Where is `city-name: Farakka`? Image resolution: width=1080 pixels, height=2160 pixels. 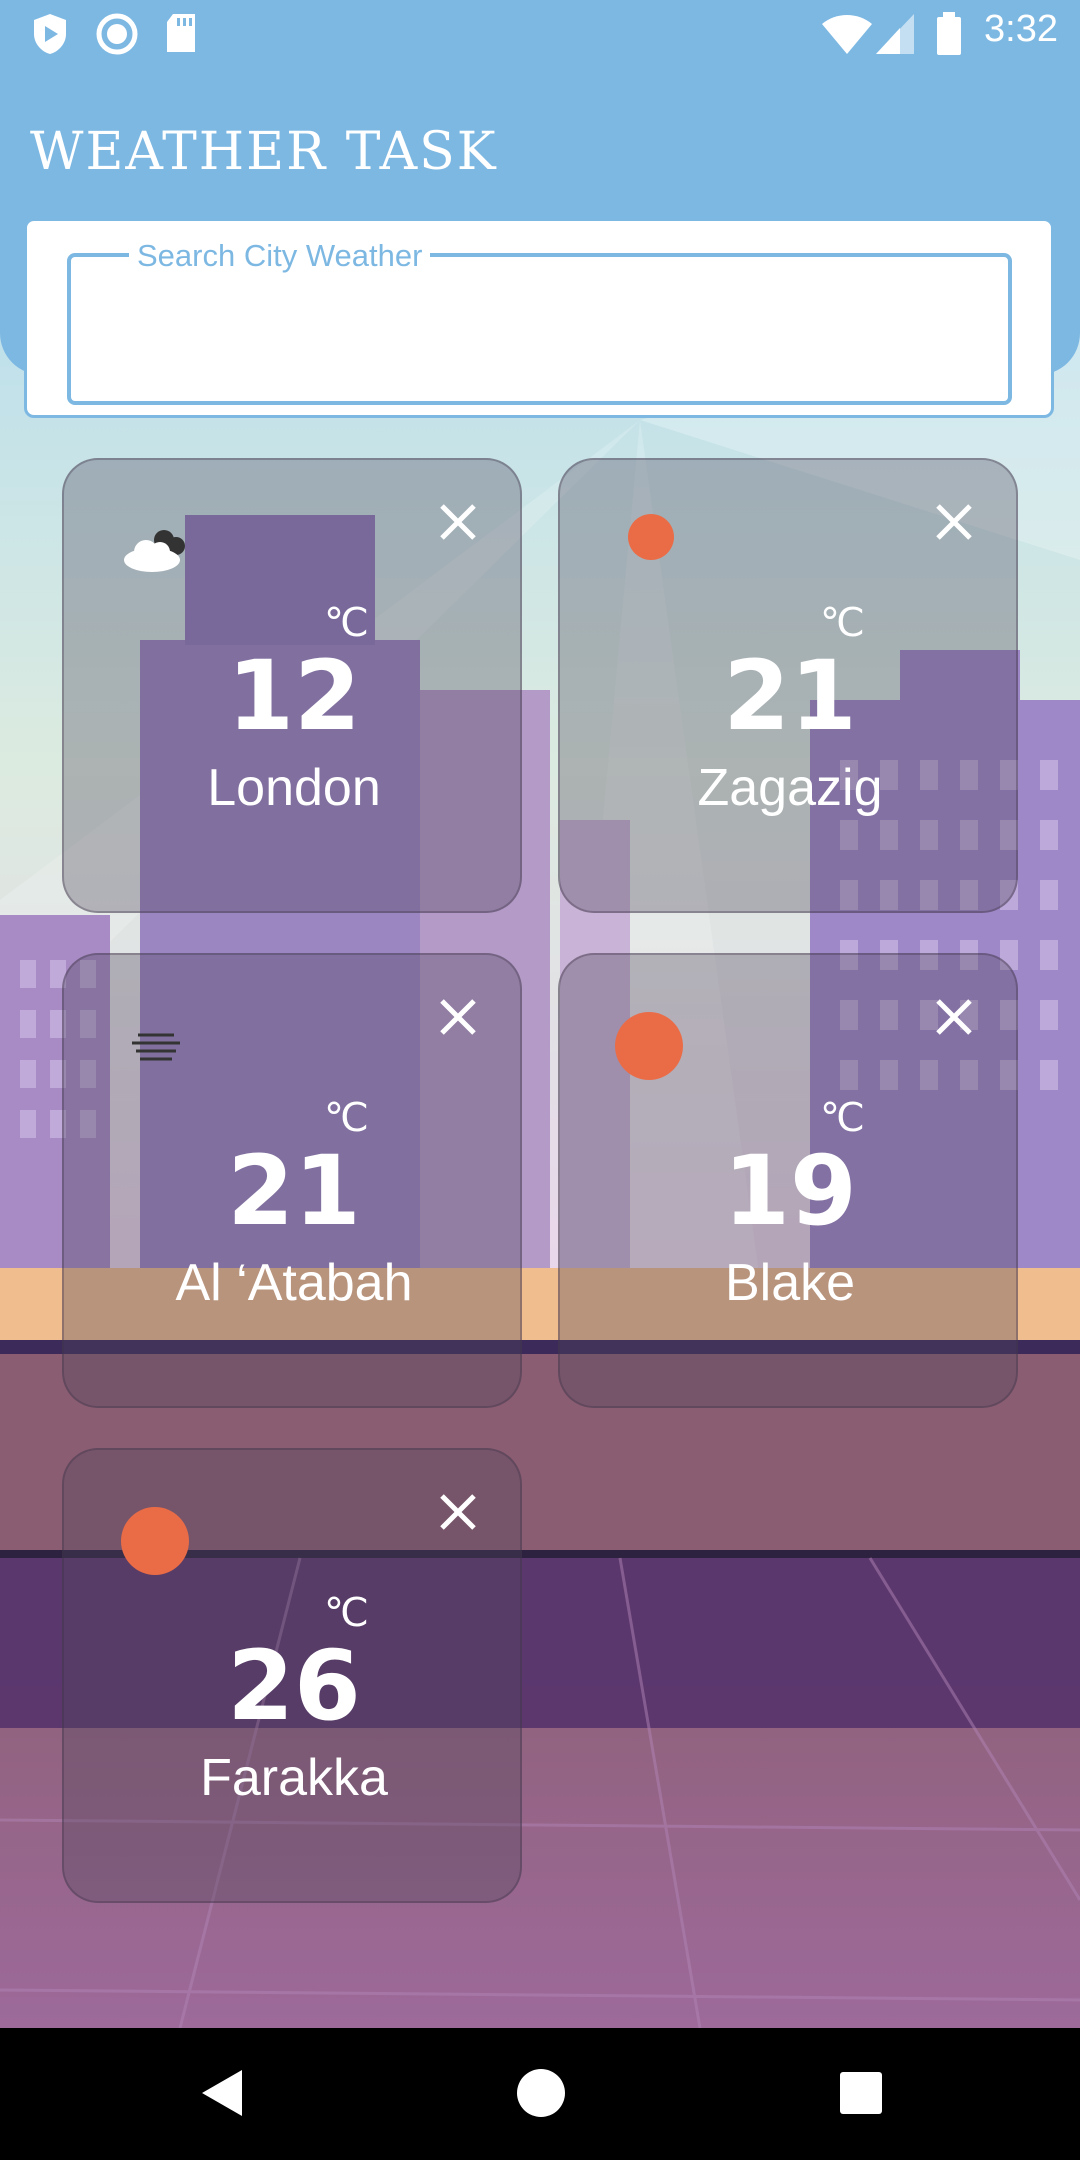 city-name: Farakka is located at coordinates (294, 1778).